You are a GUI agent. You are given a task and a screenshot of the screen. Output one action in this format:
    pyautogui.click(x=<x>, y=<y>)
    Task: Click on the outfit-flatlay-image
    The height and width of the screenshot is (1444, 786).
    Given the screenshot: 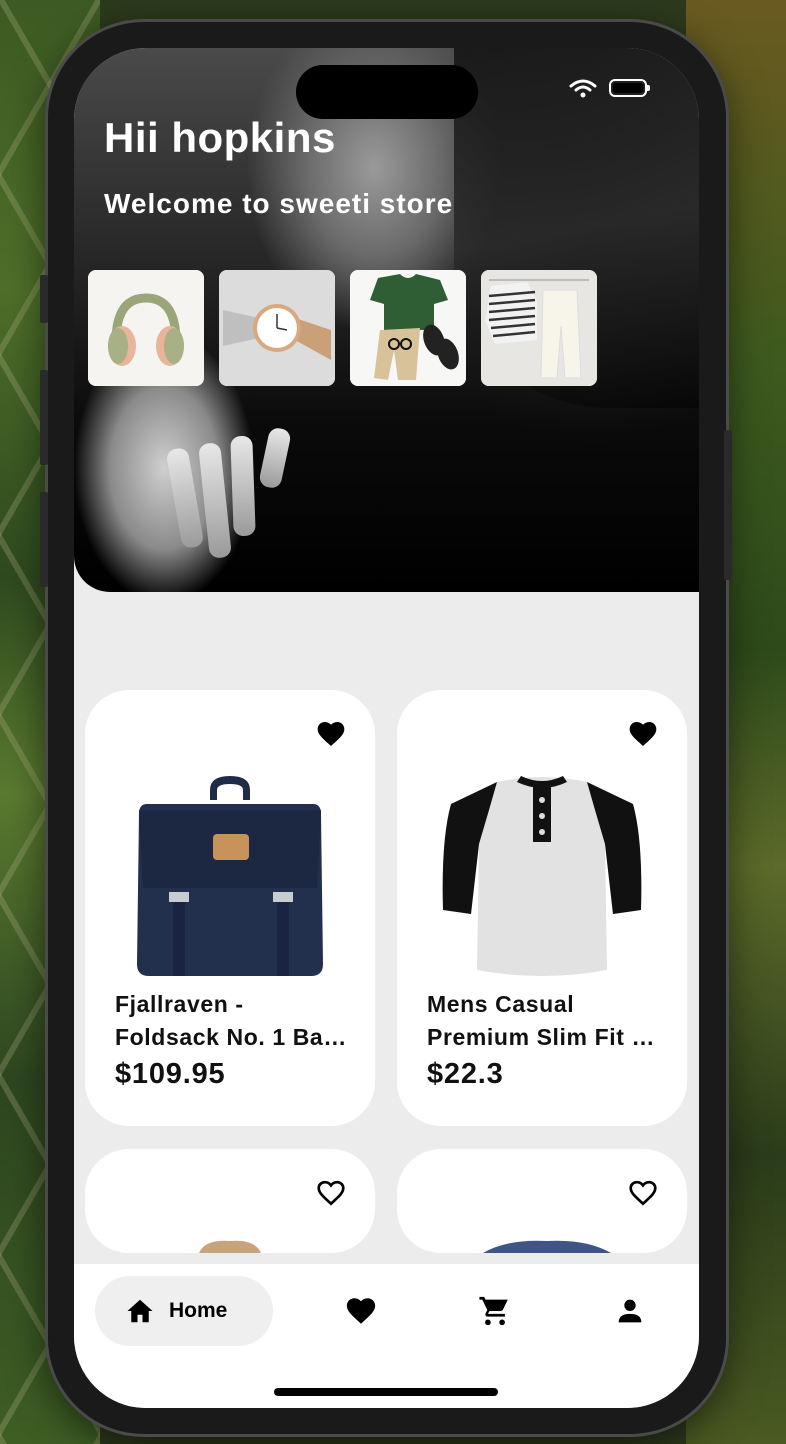 What is the action you would take?
    pyautogui.click(x=408, y=328)
    